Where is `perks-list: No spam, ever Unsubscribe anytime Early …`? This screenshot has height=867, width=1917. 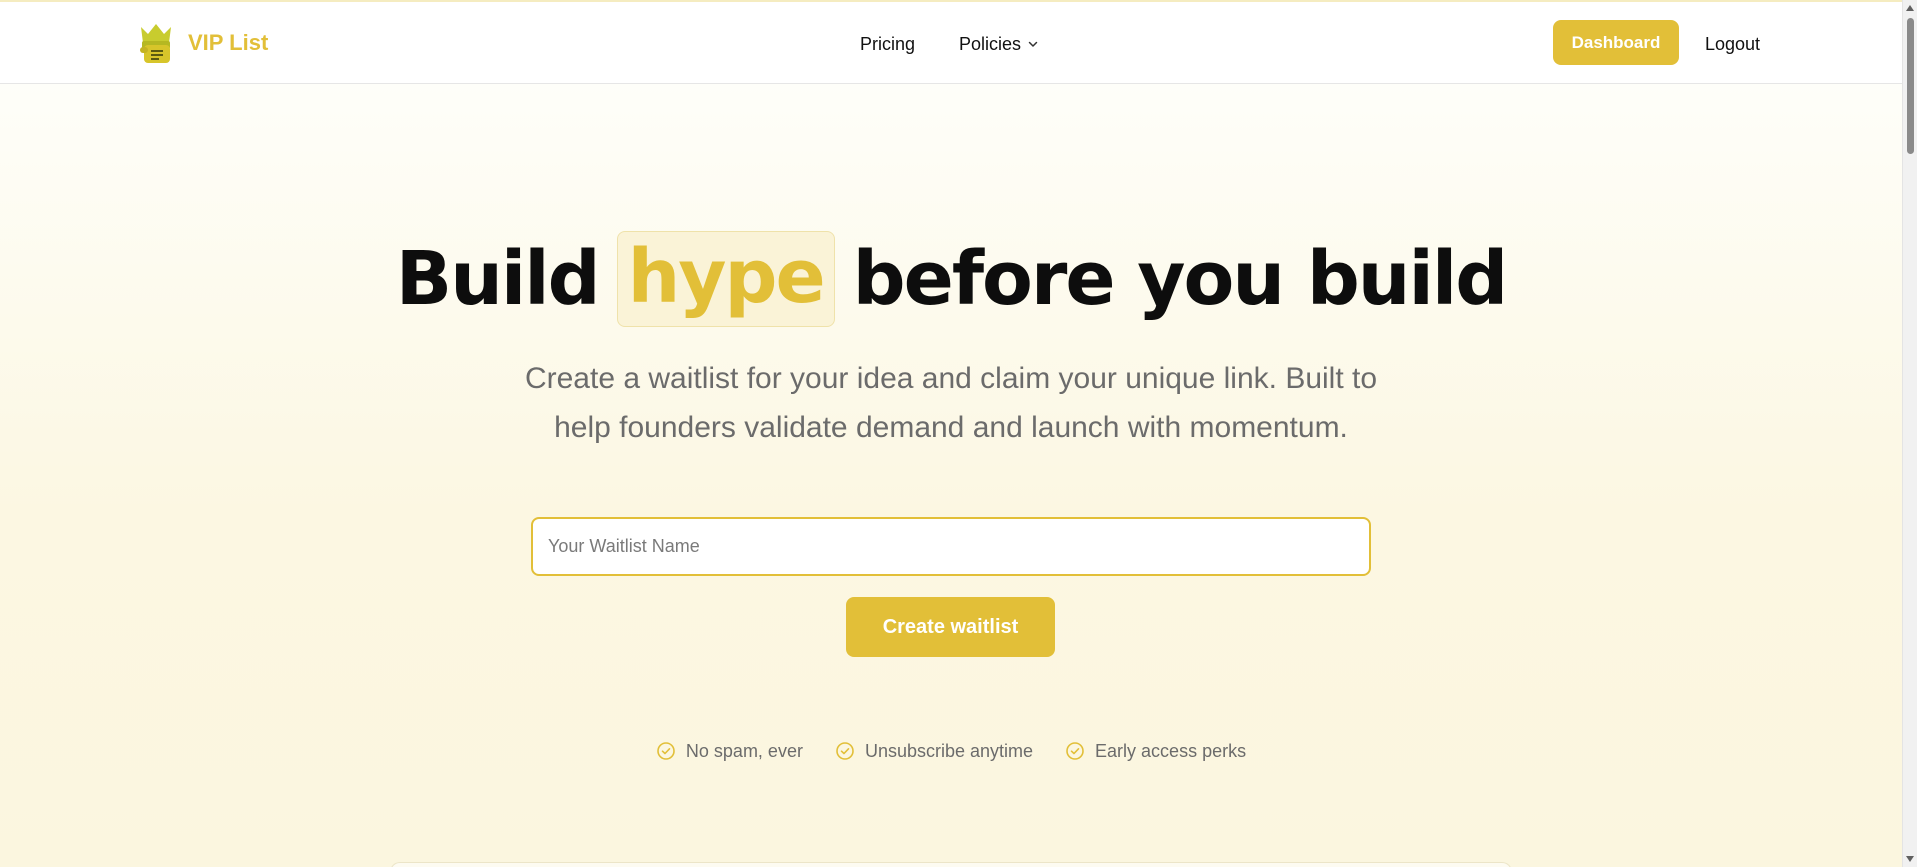 perks-list: No spam, ever Unsubscribe anytime Early … is located at coordinates (951, 751).